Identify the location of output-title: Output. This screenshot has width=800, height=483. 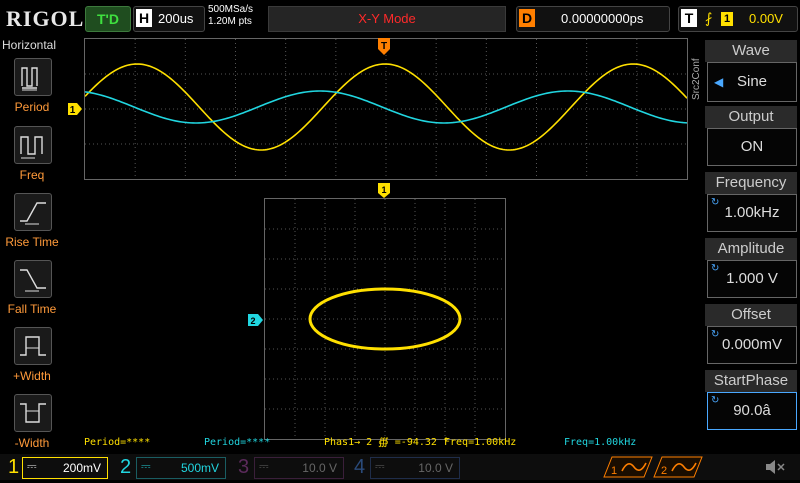
(751, 117).